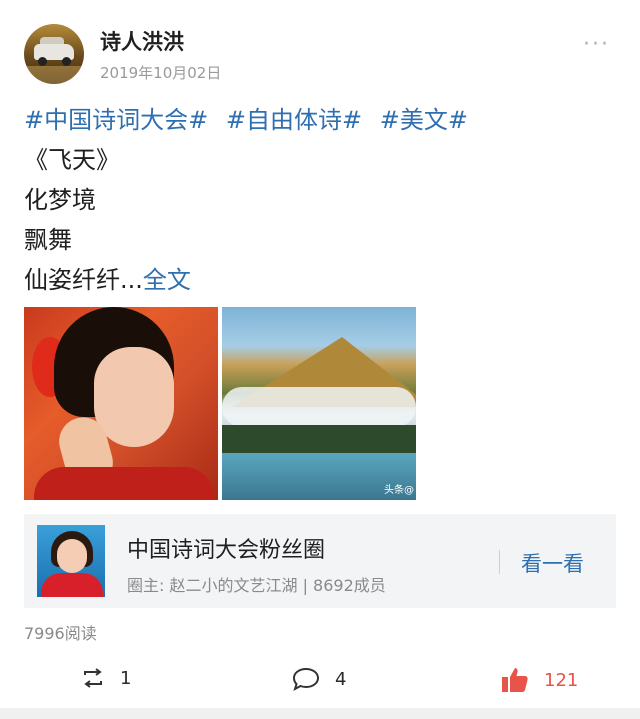 This screenshot has width=640, height=719. What do you see at coordinates (552, 563) in the screenshot?
I see `view-group-button: 看一看` at bounding box center [552, 563].